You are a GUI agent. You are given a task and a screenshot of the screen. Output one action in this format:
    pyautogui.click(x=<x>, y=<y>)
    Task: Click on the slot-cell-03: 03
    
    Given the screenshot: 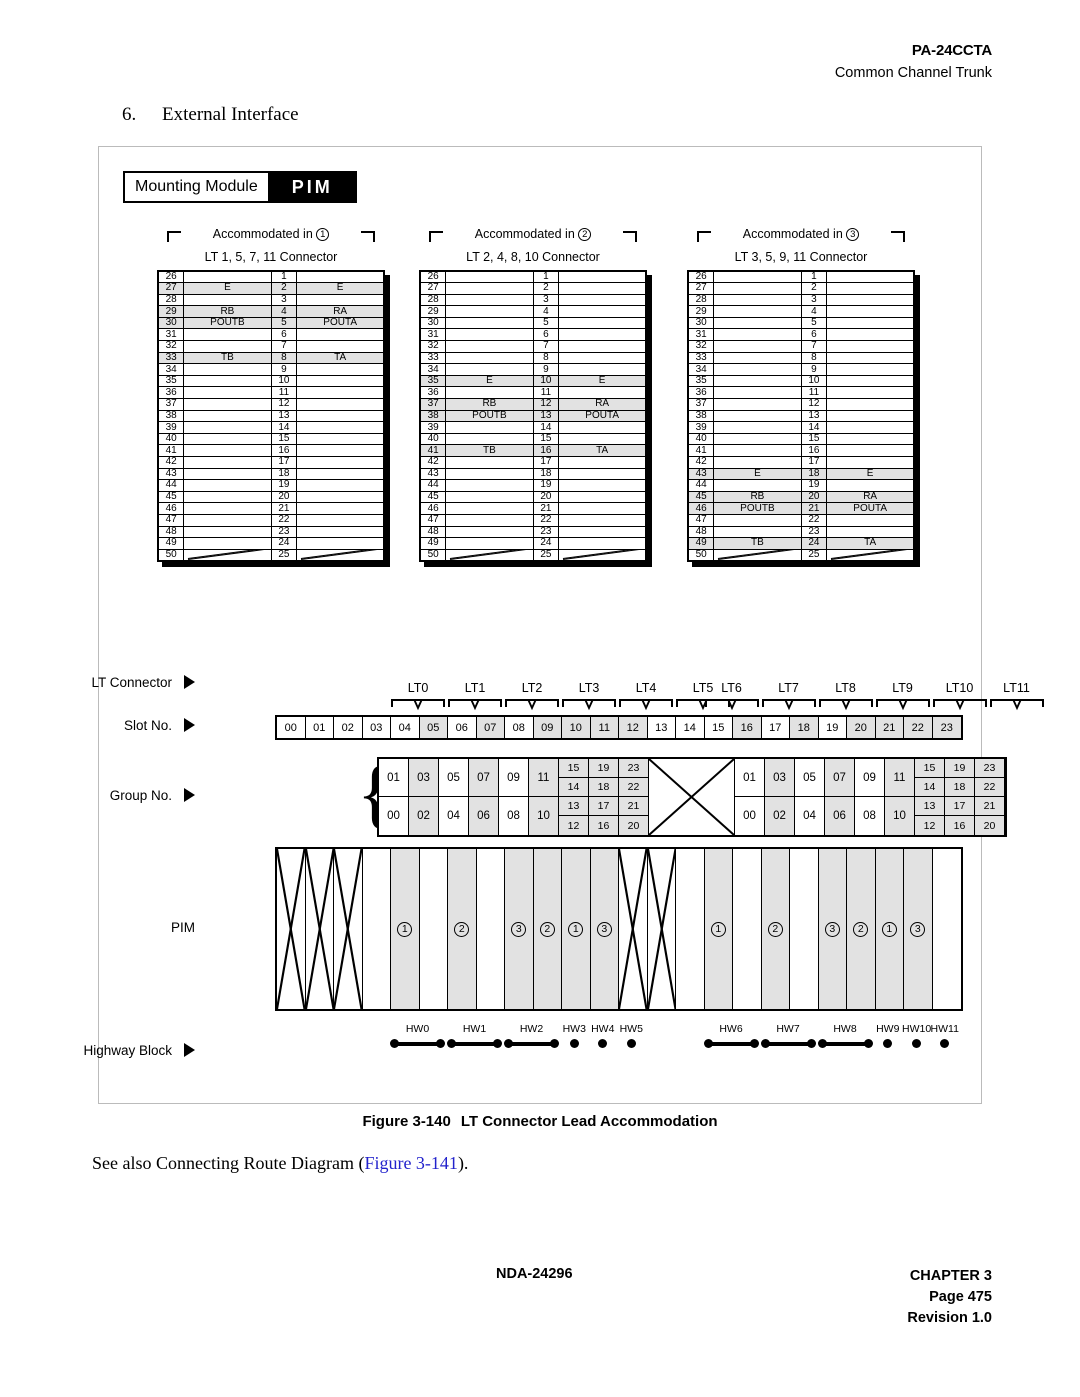 What is the action you would take?
    pyautogui.click(x=376, y=727)
    